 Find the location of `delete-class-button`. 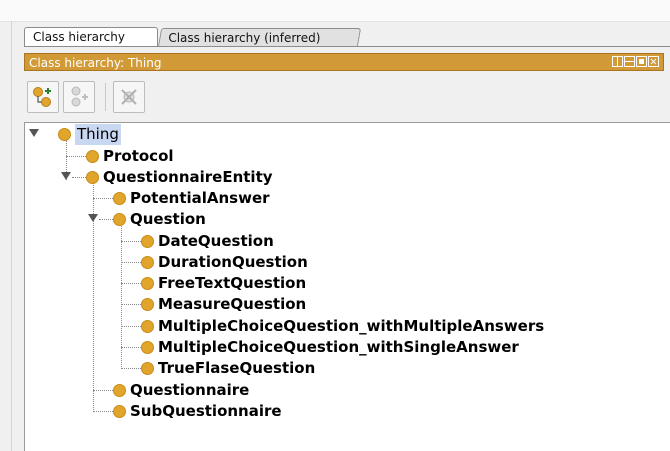

delete-class-button is located at coordinates (129, 97).